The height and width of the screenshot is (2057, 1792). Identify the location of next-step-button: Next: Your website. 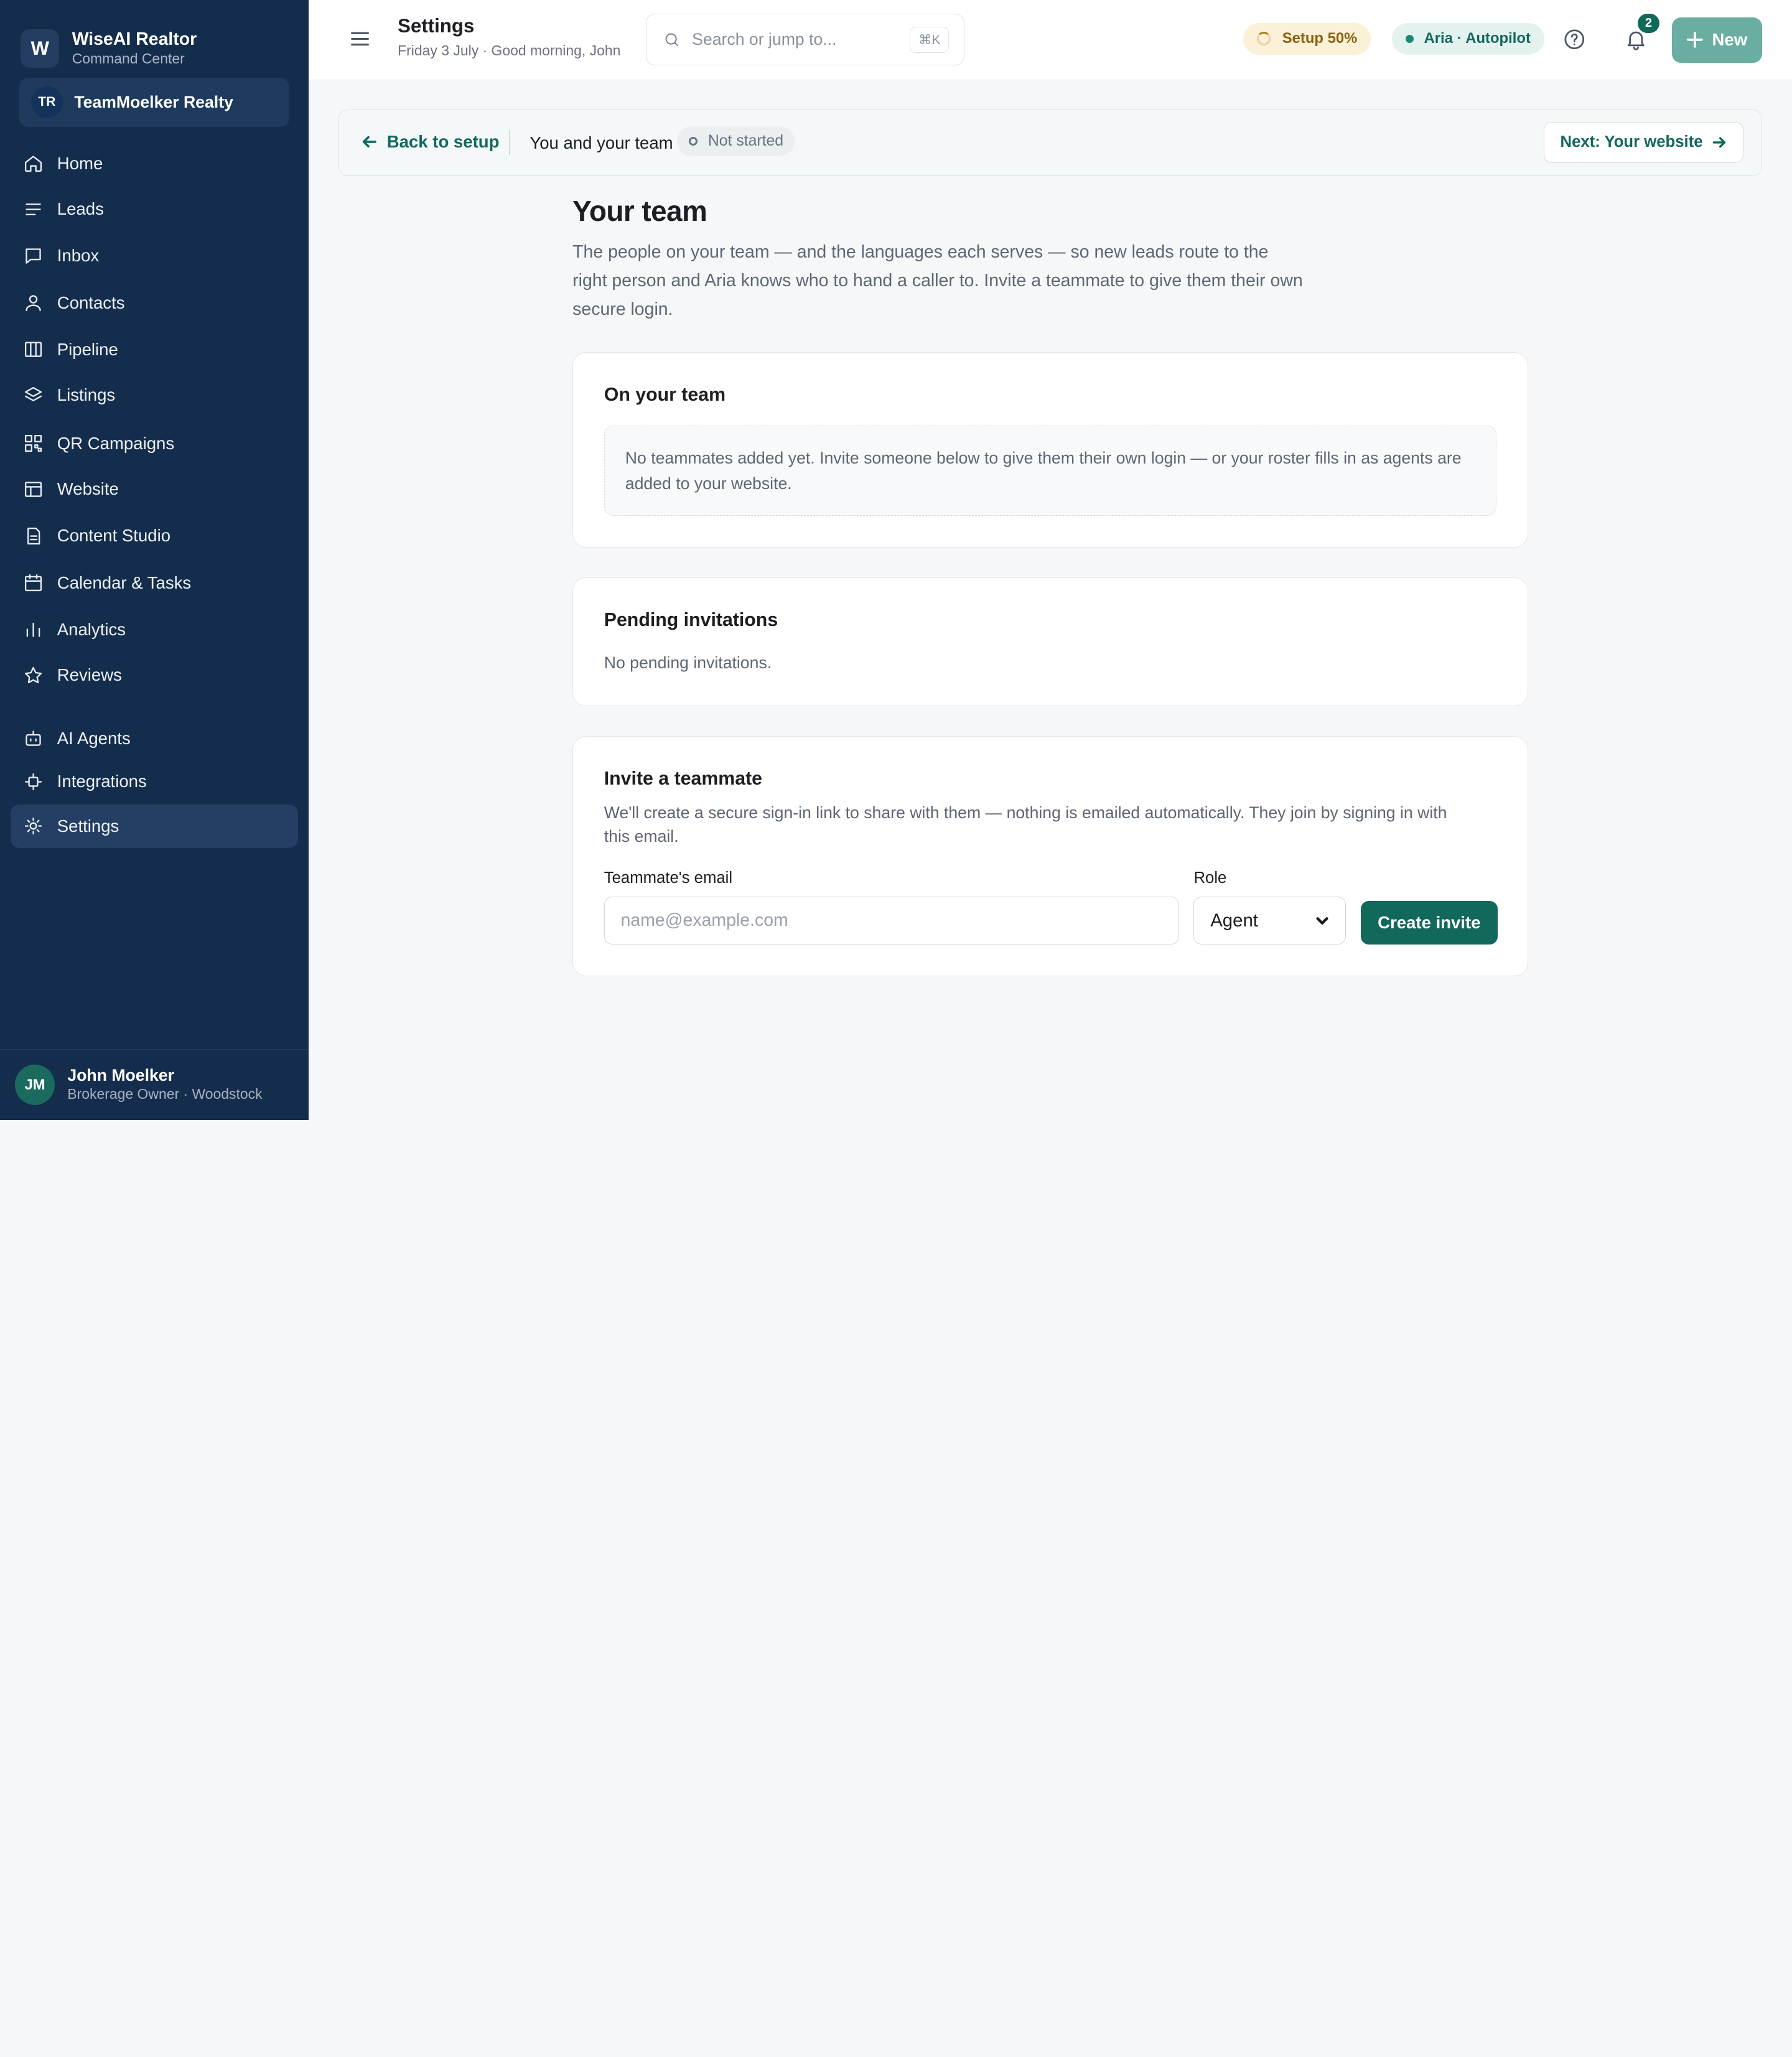
(1643, 142).